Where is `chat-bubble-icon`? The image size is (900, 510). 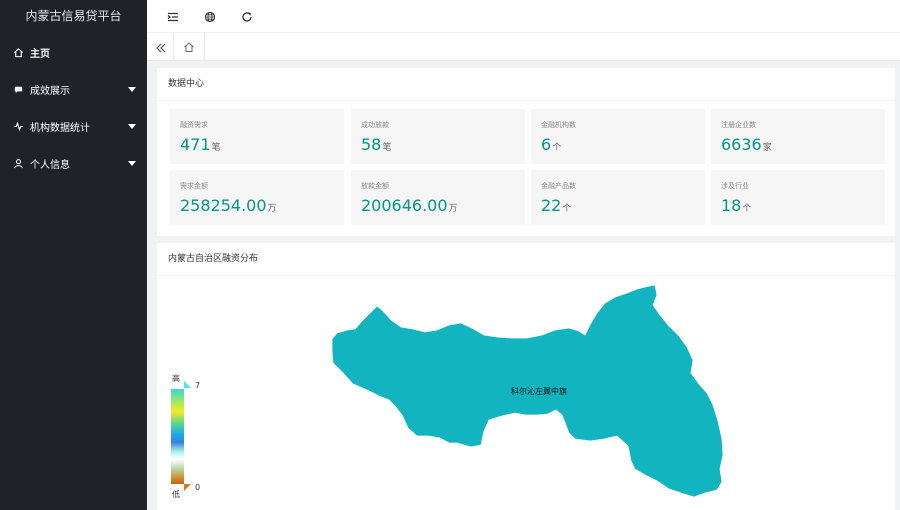 chat-bubble-icon is located at coordinates (18, 89).